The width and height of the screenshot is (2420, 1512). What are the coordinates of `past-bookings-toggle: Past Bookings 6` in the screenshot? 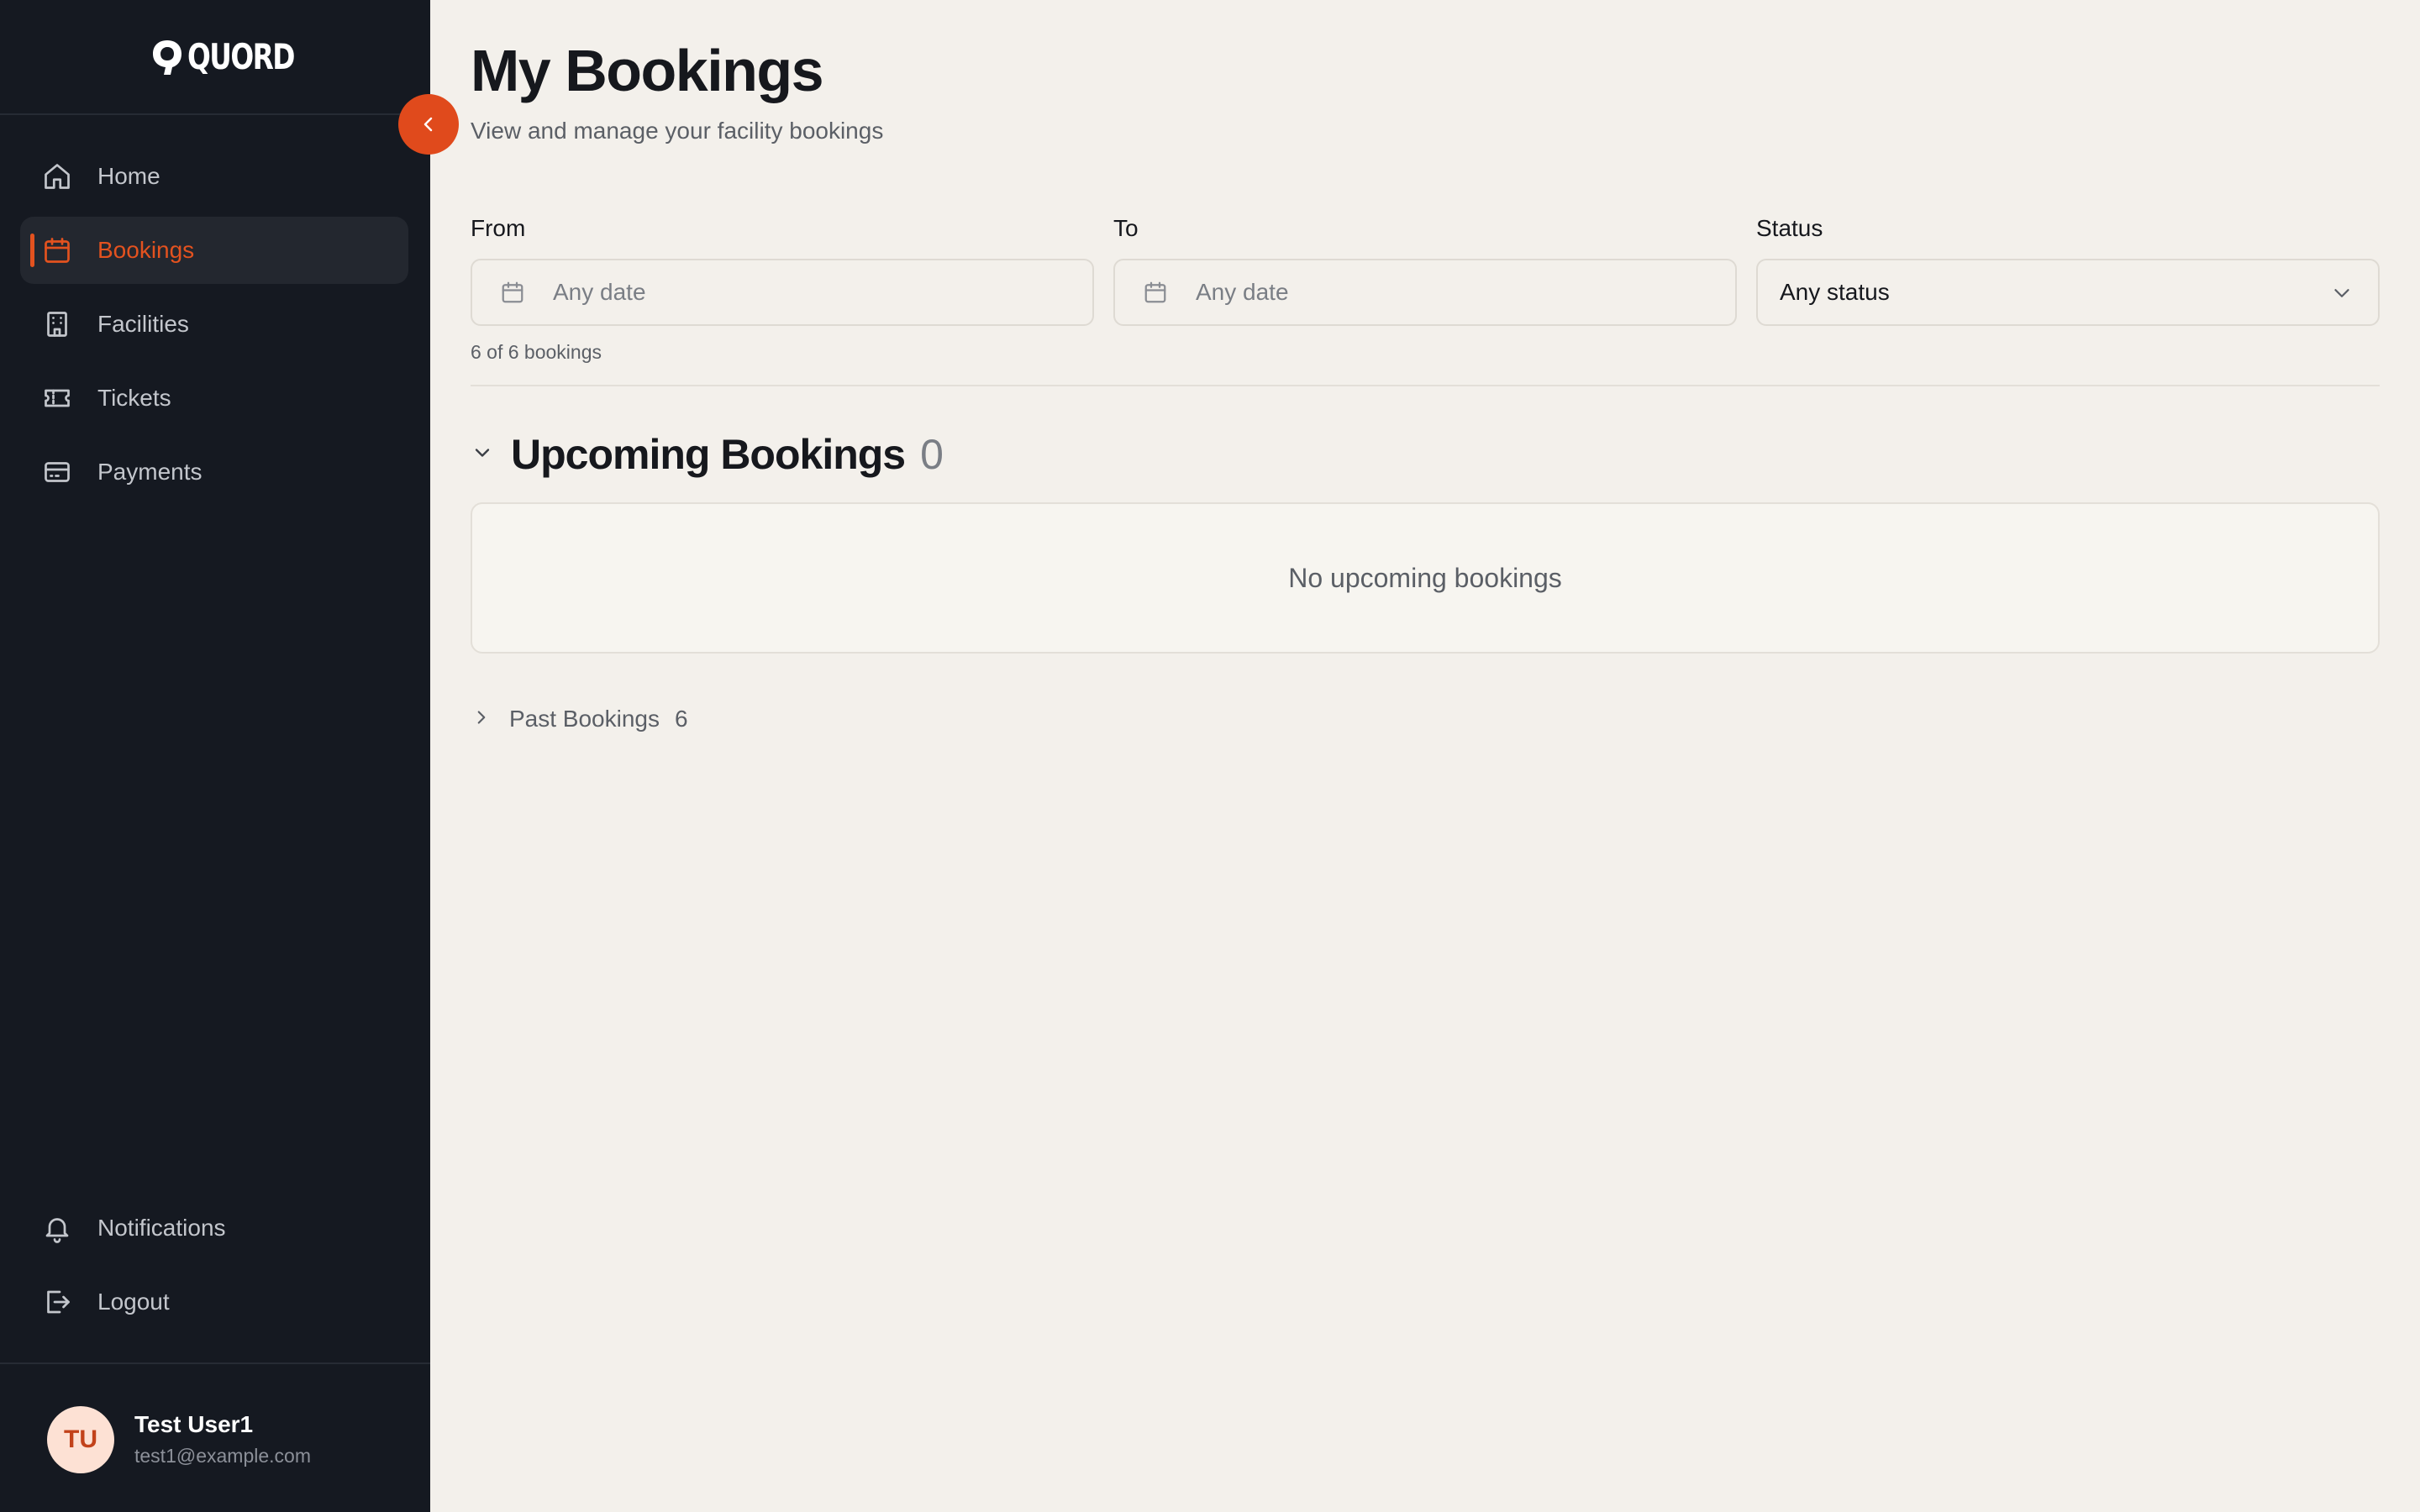 It's located at (579, 719).